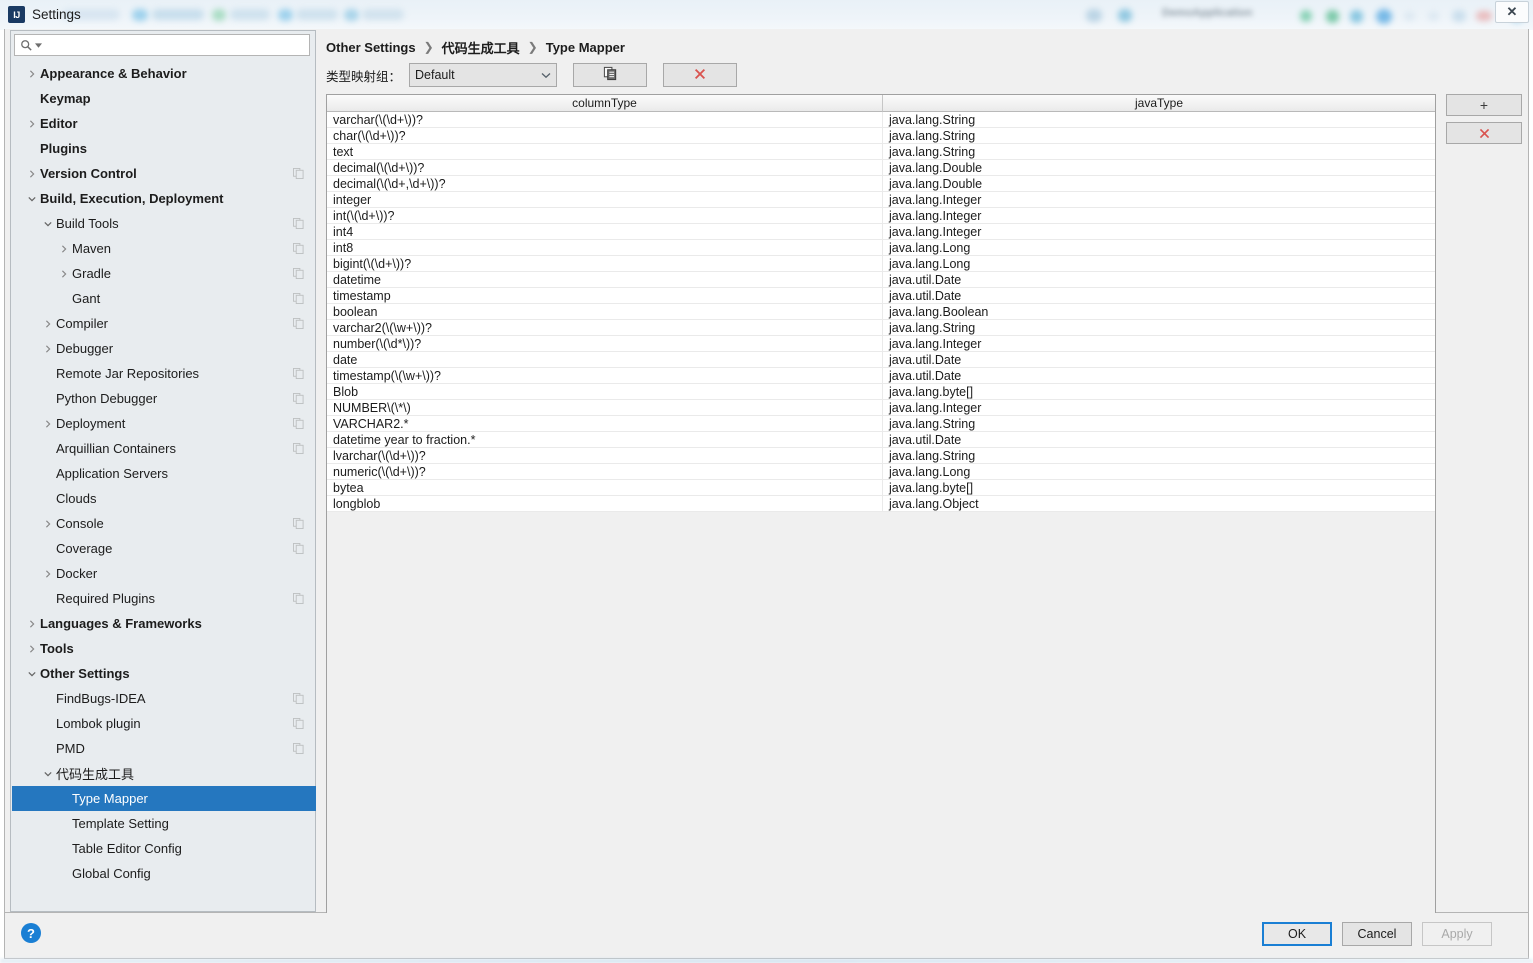  I want to click on cell-columntype: number(\(\d*\))?, so click(605, 344).